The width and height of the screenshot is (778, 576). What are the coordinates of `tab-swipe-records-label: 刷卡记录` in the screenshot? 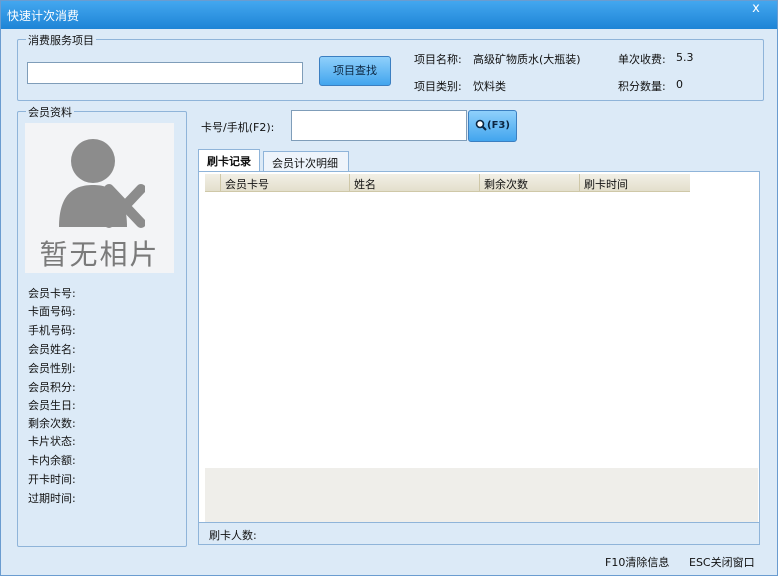 It's located at (229, 161).